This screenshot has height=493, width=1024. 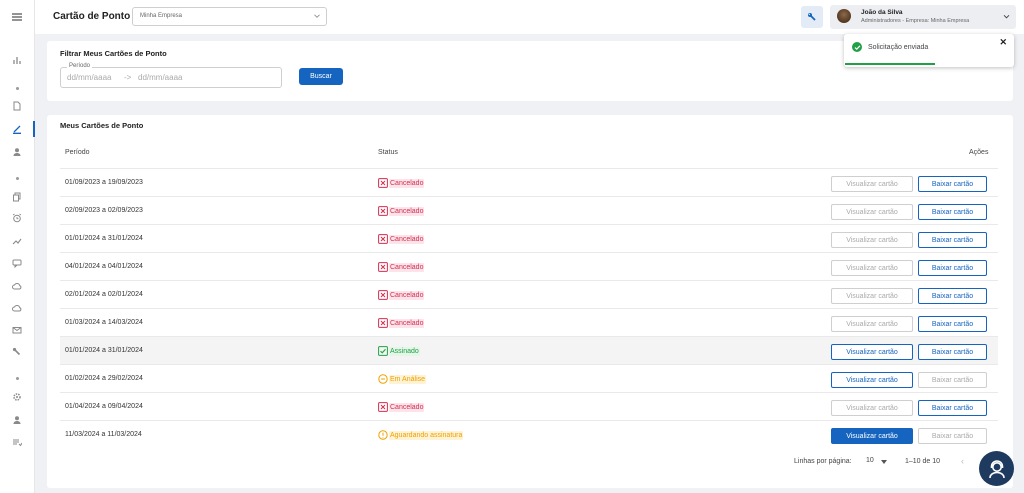 What do you see at coordinates (404, 351) in the screenshot?
I see `status-text: Assinado` at bounding box center [404, 351].